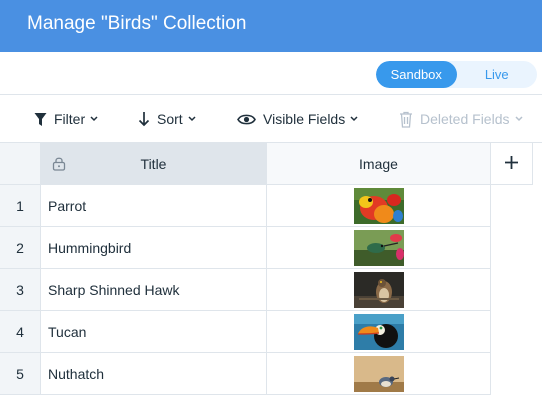  I want to click on column-header-title: Title, so click(154, 164).